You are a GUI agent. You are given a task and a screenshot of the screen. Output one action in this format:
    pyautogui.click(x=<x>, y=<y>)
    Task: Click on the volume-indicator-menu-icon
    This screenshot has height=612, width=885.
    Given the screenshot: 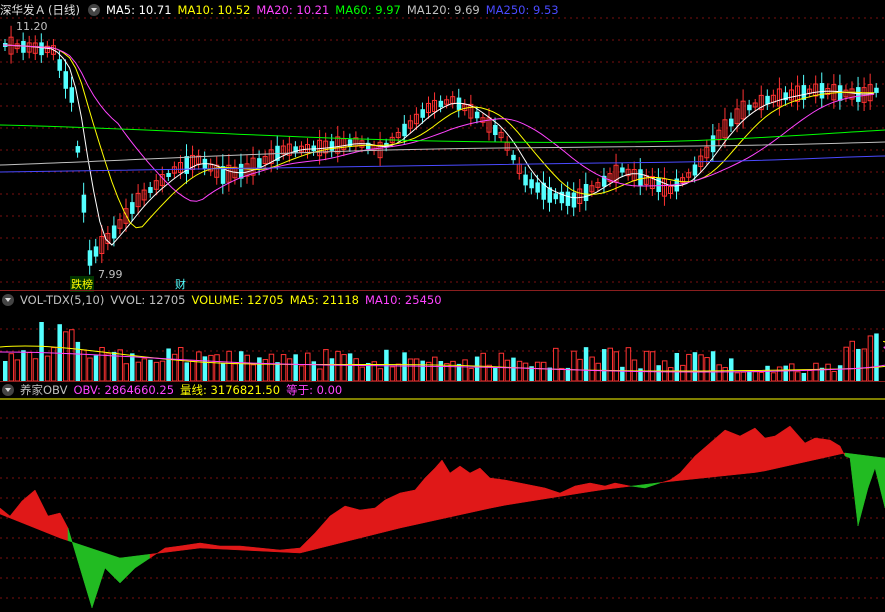 What is the action you would take?
    pyautogui.click(x=8, y=299)
    